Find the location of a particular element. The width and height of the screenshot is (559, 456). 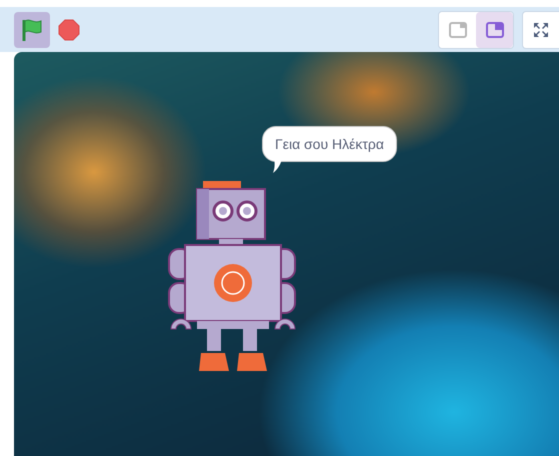

run-flag-button is located at coordinates (32, 30).